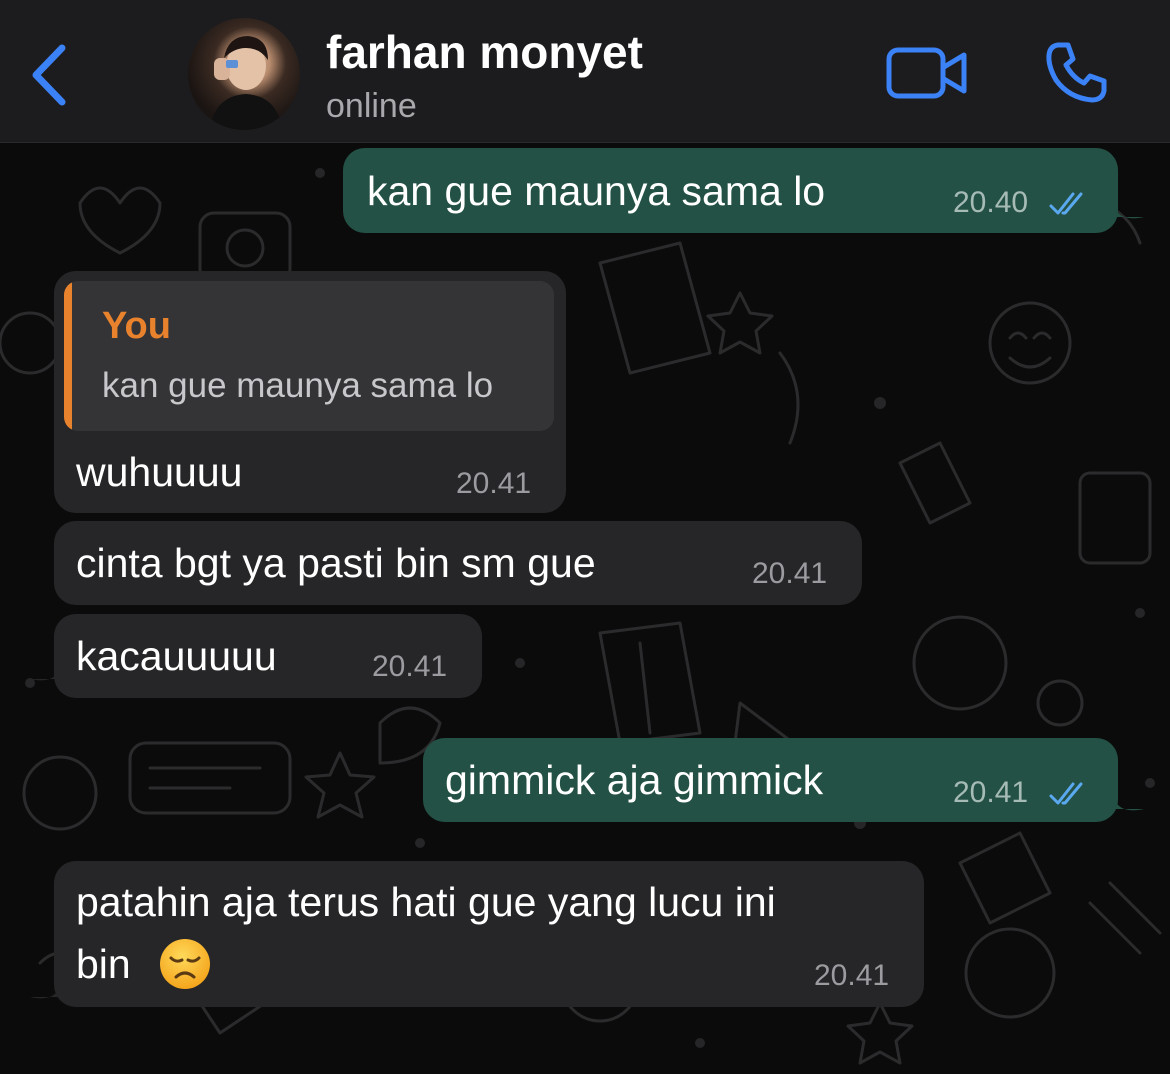 The height and width of the screenshot is (1074, 1170). Describe the element at coordinates (371, 106) in the screenshot. I see `contact-status: online` at that location.